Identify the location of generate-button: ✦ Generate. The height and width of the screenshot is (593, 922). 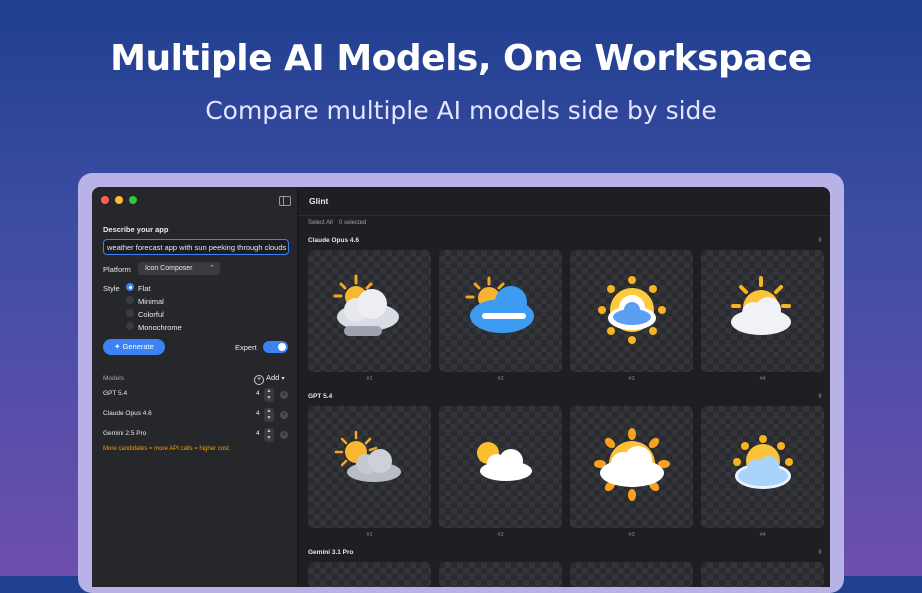
(134, 347).